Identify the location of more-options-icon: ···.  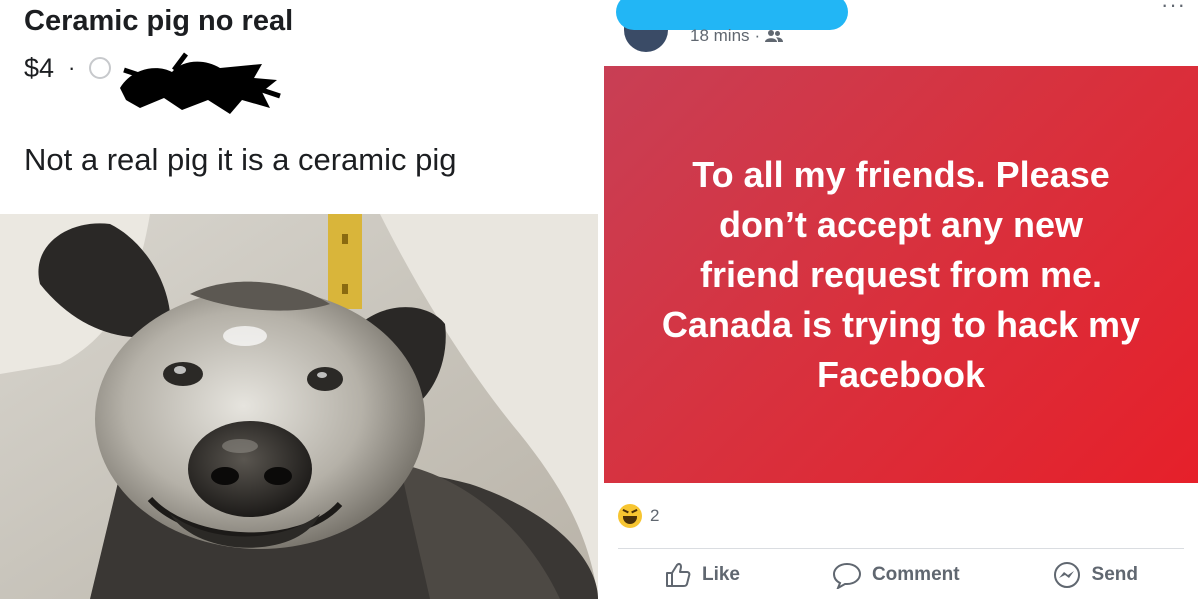
(1173, 9).